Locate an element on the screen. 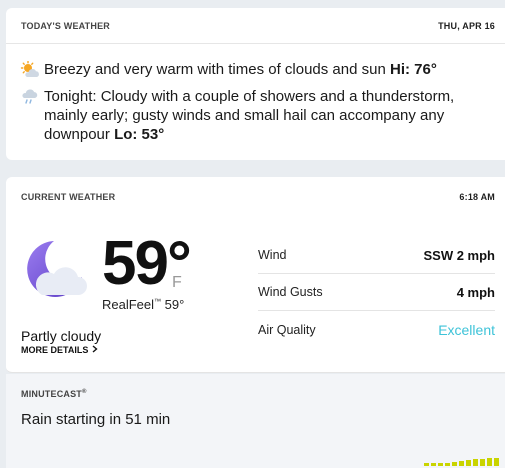  partly-cloudy-night-icon is located at coordinates (55, 269).